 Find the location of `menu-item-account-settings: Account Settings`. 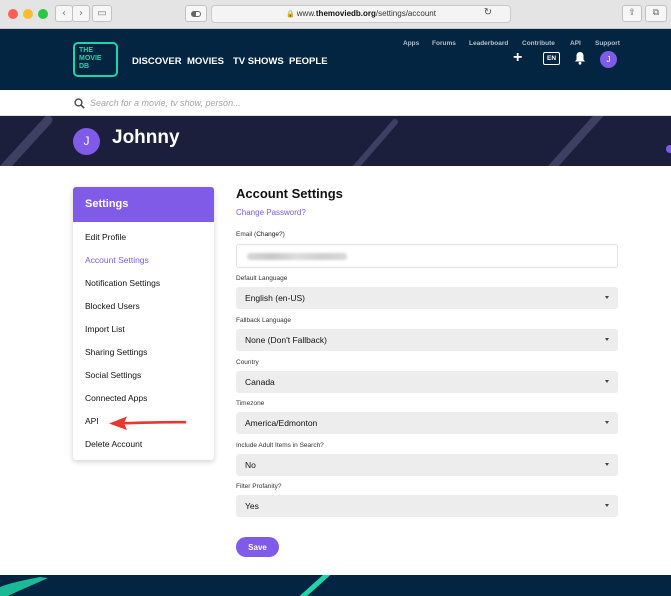

menu-item-account-settings: Account Settings is located at coordinates (143, 265).